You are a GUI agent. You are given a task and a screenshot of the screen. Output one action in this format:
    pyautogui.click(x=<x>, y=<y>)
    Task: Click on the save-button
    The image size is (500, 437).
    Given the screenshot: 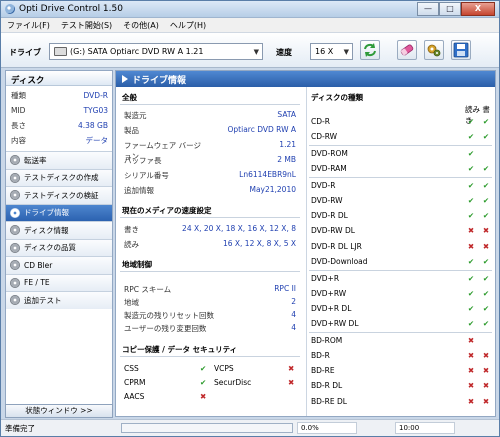 What is the action you would take?
    pyautogui.click(x=461, y=50)
    